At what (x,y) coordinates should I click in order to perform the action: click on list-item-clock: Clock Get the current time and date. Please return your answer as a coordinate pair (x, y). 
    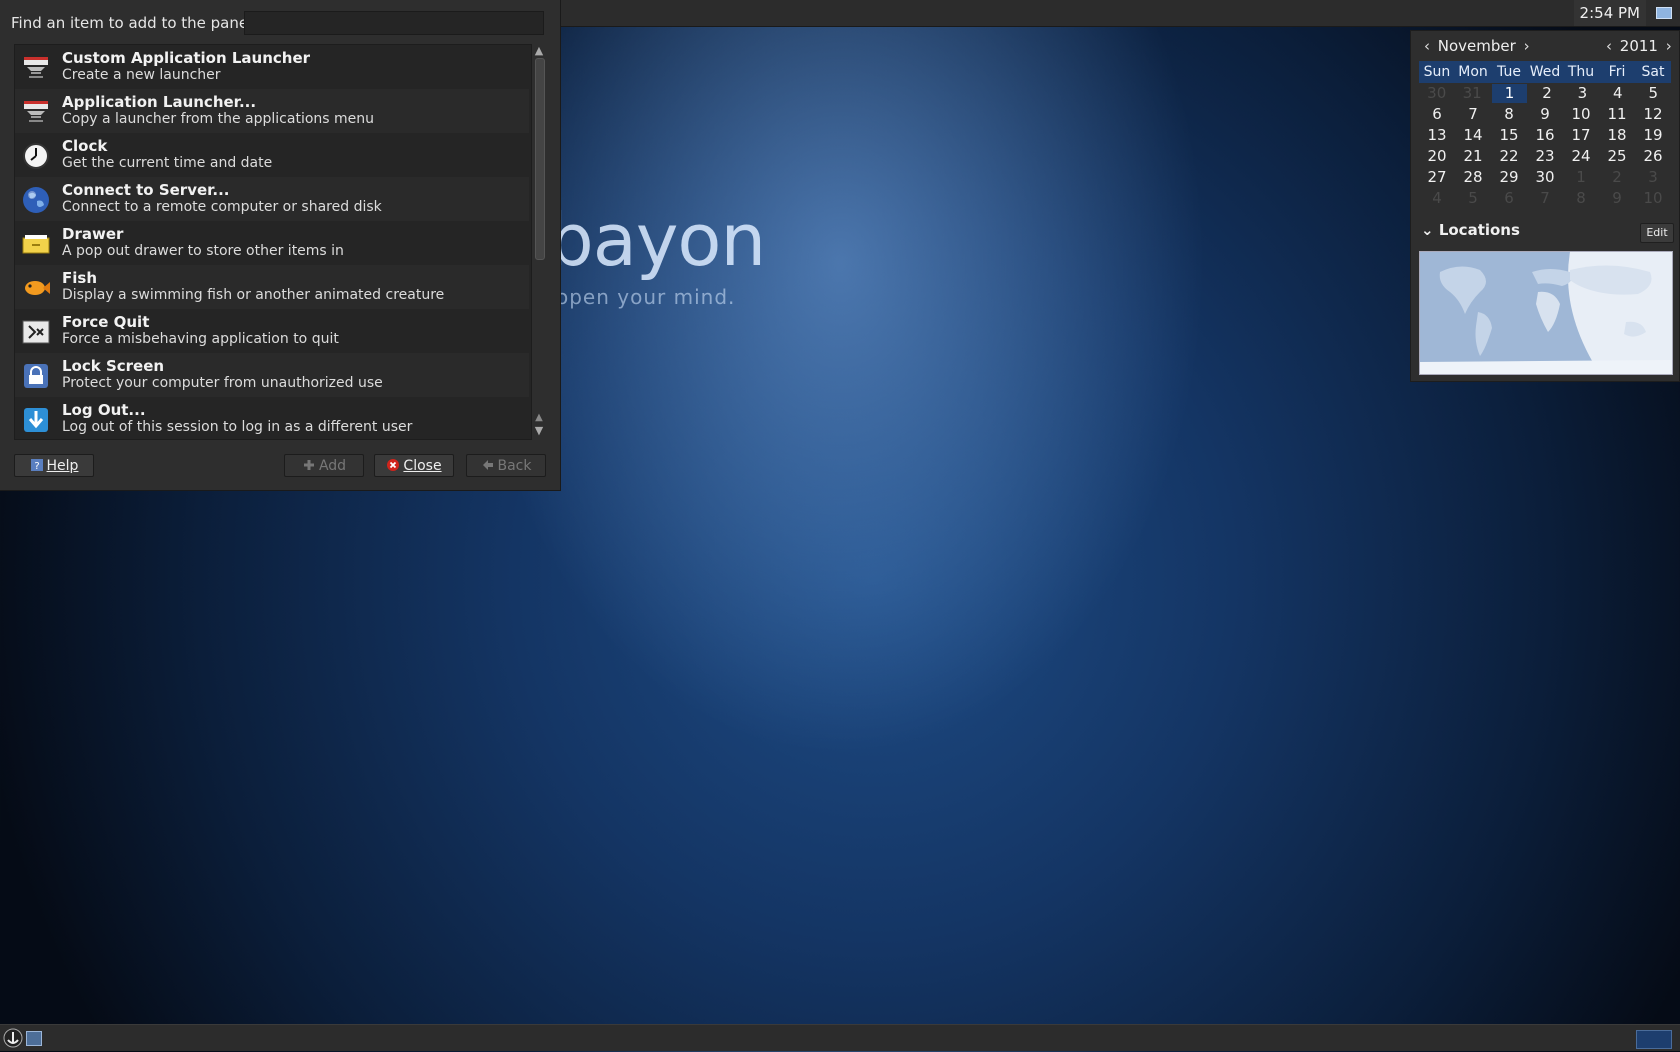
    Looking at the image, I should click on (272, 155).